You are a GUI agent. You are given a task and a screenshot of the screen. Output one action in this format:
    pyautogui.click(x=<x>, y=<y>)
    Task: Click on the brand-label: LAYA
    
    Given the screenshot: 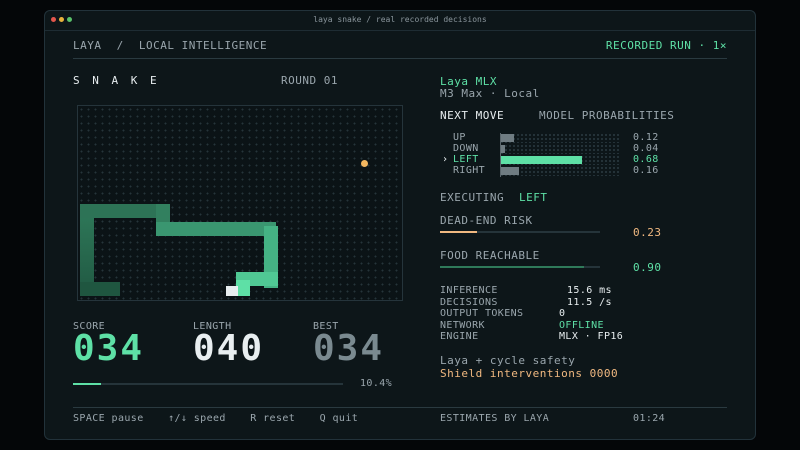 What is the action you would take?
    pyautogui.click(x=87, y=45)
    